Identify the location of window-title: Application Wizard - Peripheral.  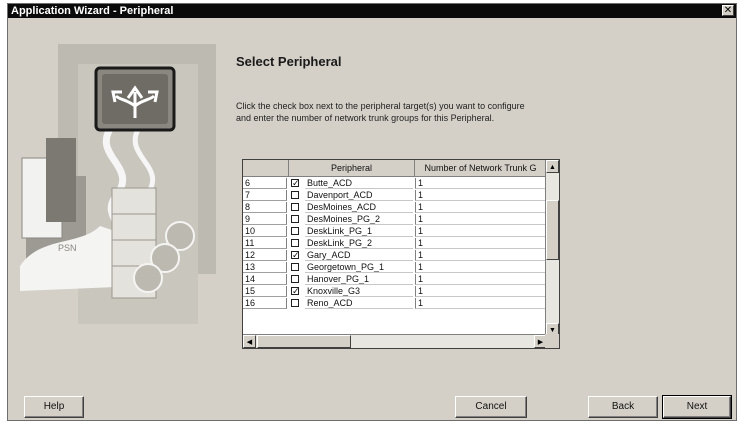
(92, 11).